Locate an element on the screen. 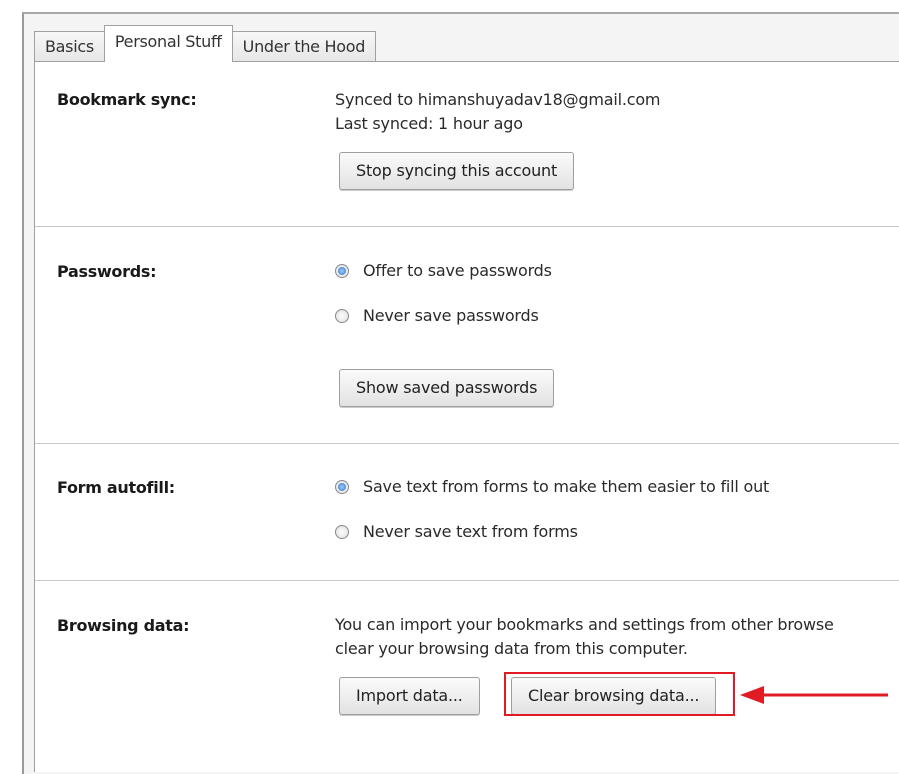  offer-save-passwords-label: Offer to save passwords is located at coordinates (457, 270).